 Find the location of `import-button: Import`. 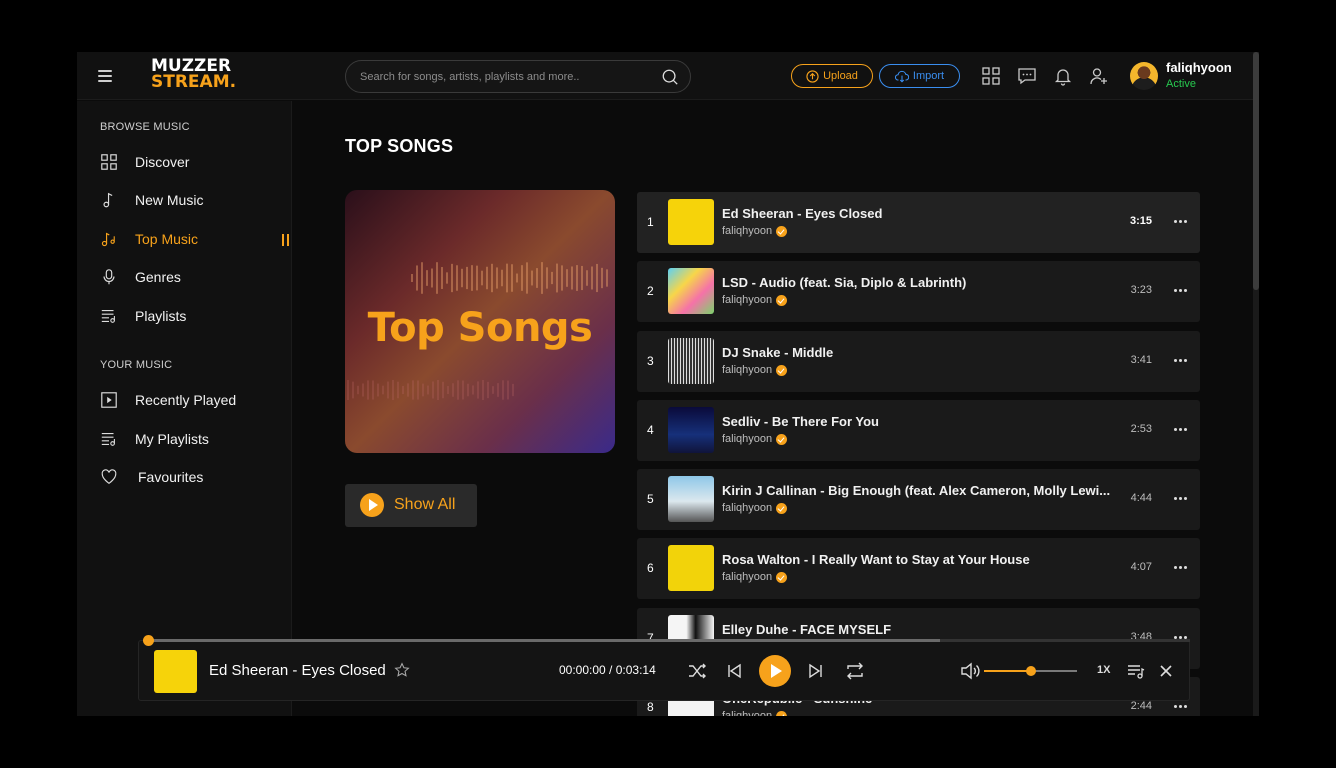

import-button: Import is located at coordinates (919, 76).